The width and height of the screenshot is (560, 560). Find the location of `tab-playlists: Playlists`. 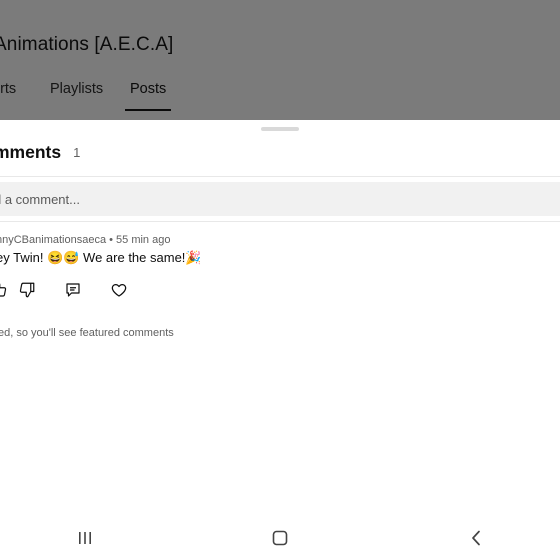

tab-playlists: Playlists is located at coordinates (76, 89).